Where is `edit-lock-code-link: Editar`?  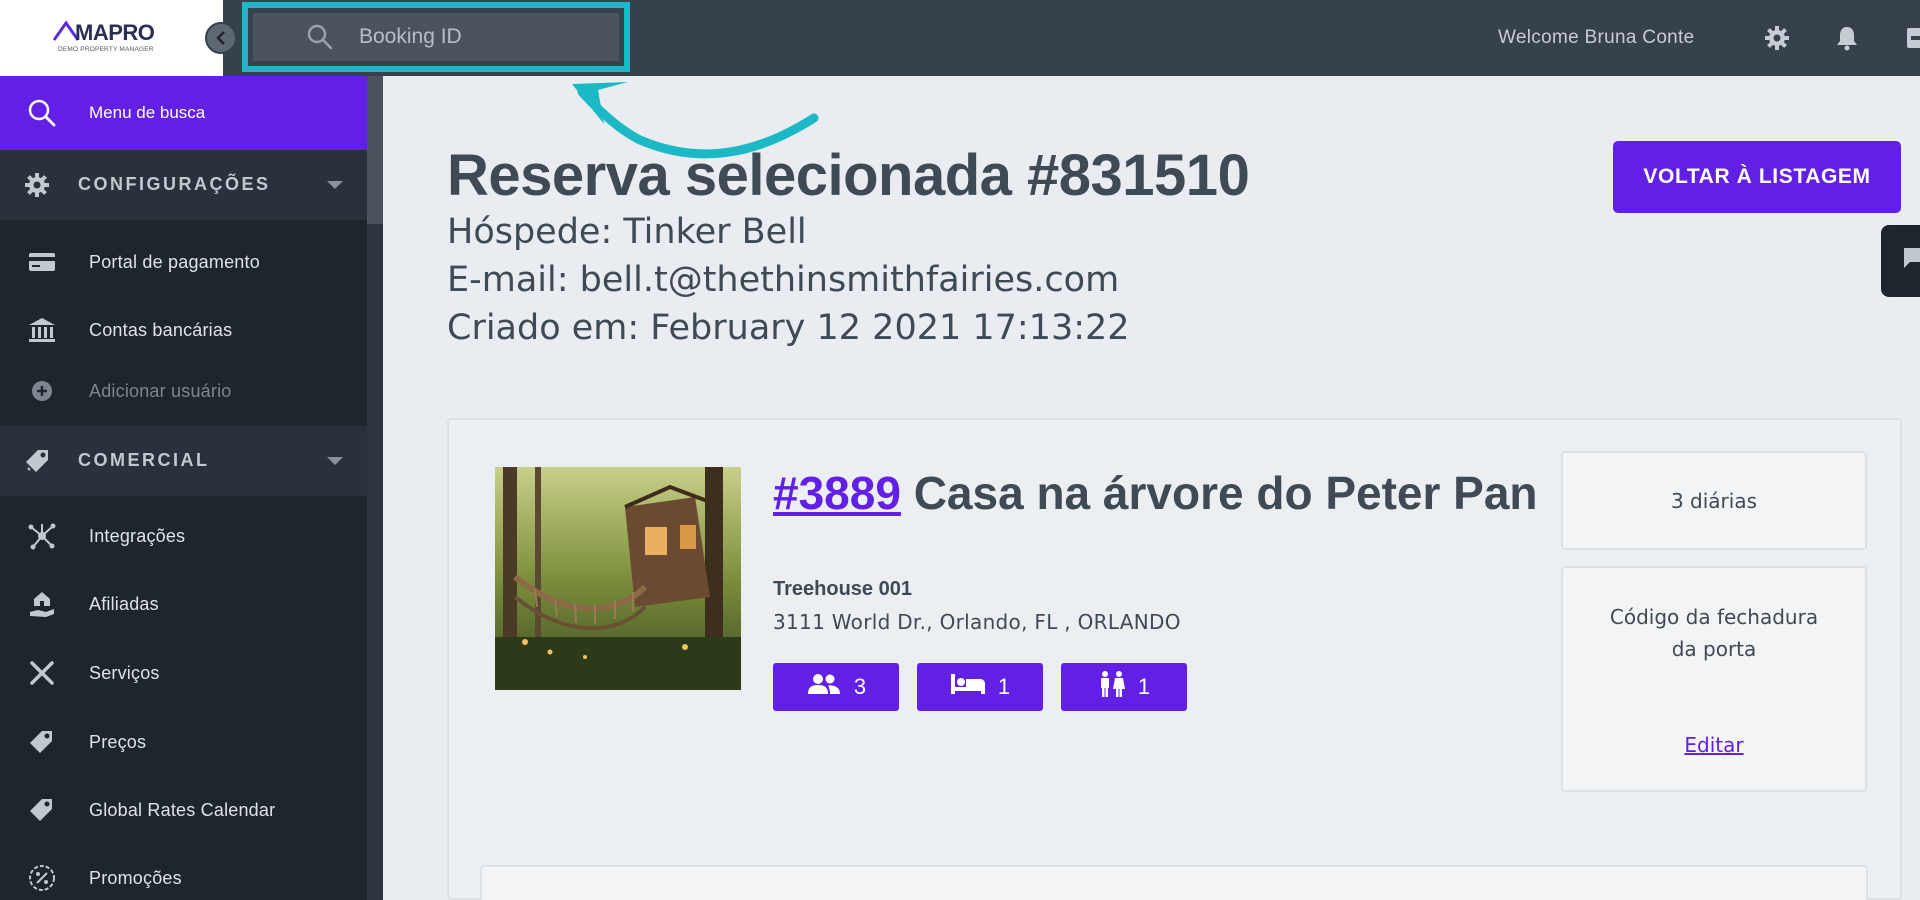 edit-lock-code-link: Editar is located at coordinates (1714, 745).